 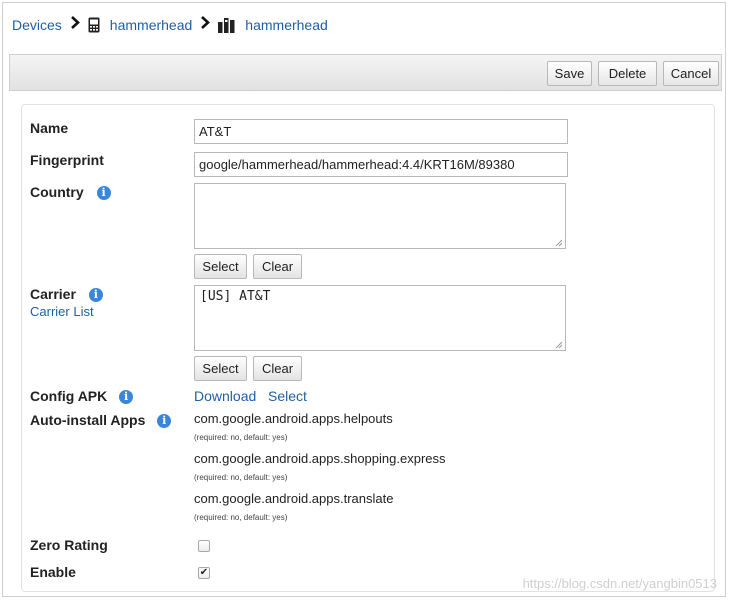 What do you see at coordinates (225, 396) in the screenshot?
I see `config-apk-download-link: Download` at bounding box center [225, 396].